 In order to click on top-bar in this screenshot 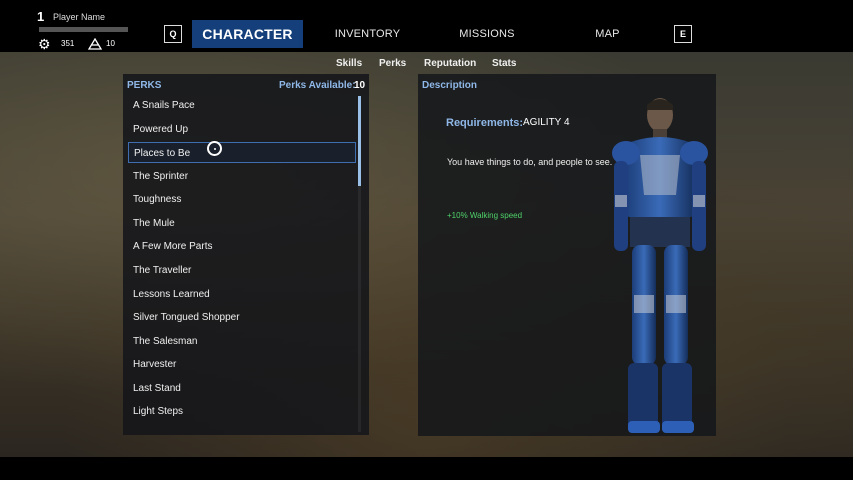, I will do `click(426, 26)`.